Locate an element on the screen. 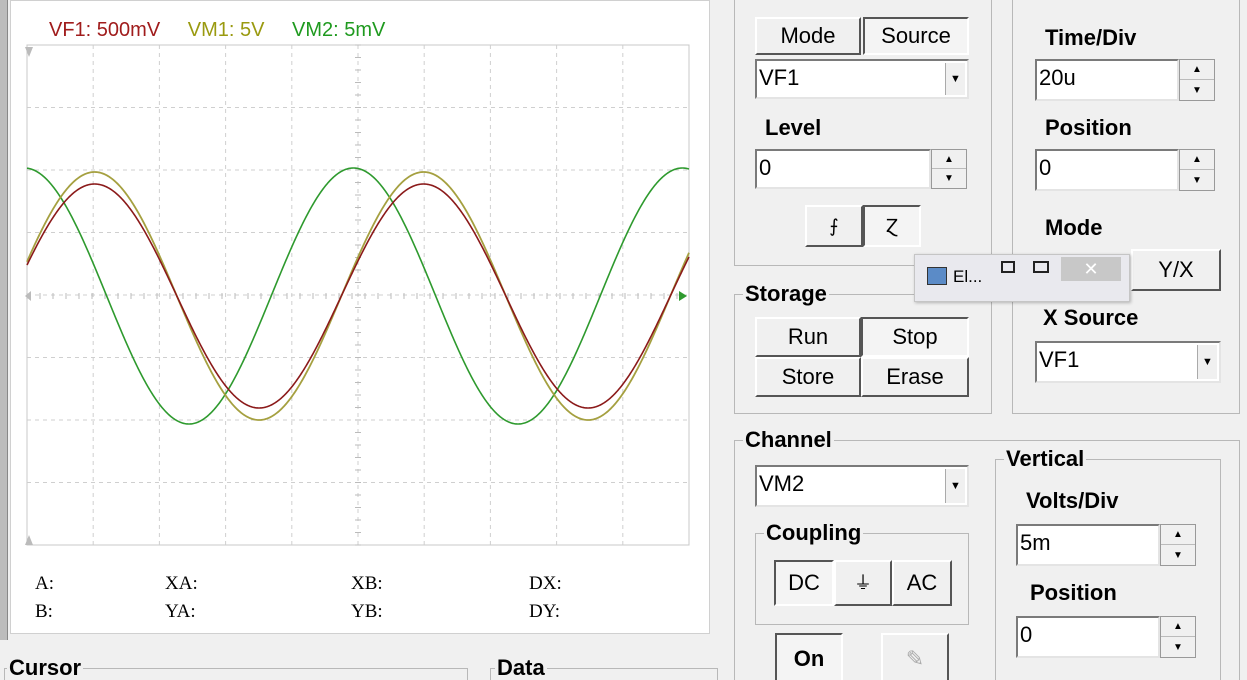 The image size is (1247, 680). volts-div-input: 5m is located at coordinates (1088, 545).